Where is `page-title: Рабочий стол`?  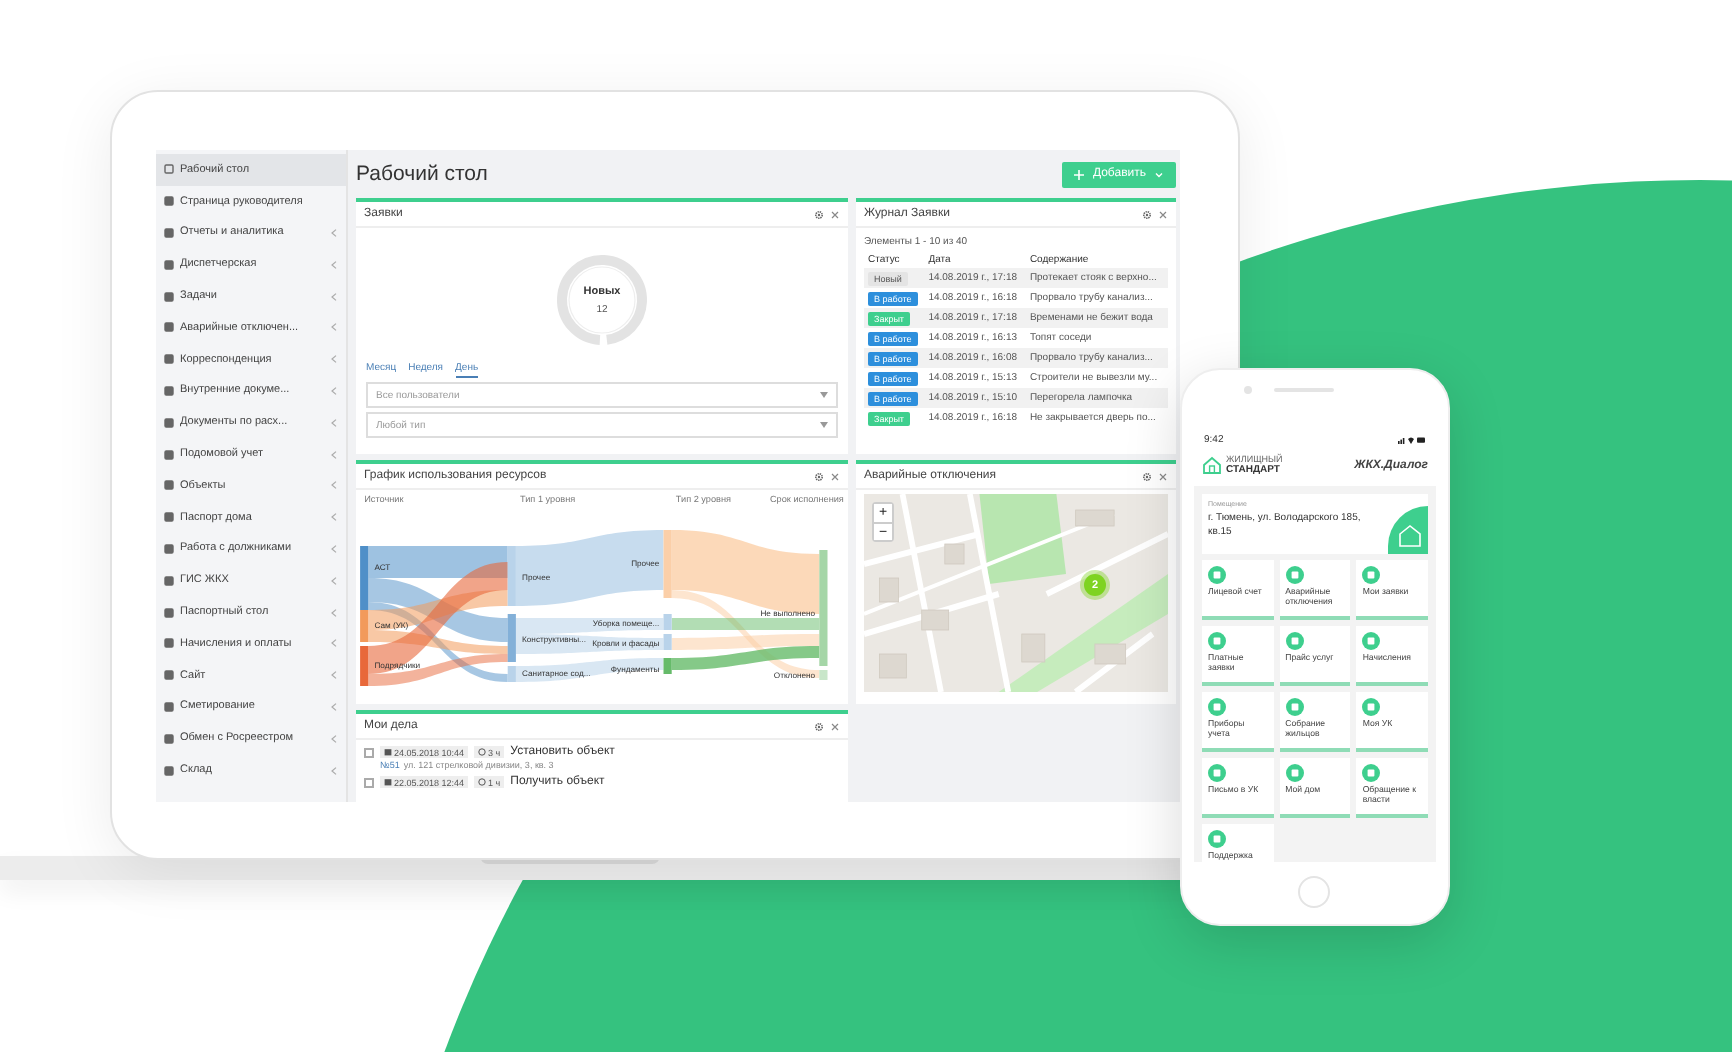 page-title: Рабочий стол is located at coordinates (422, 174).